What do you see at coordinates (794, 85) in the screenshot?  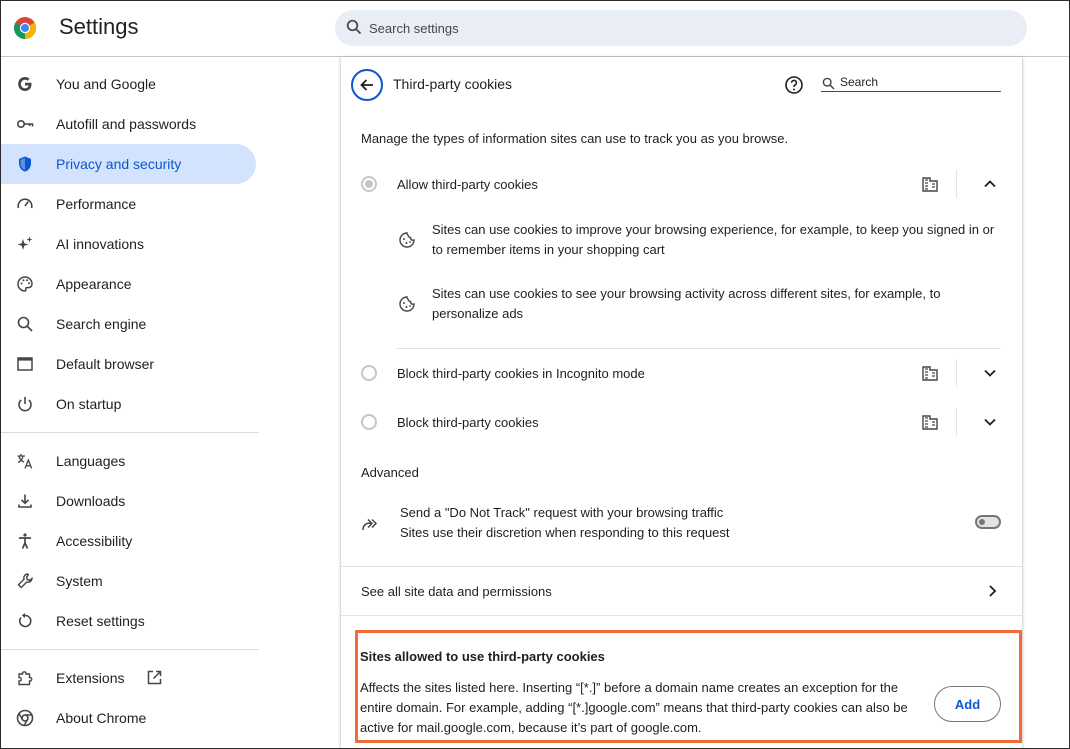 I see `help-icon` at bounding box center [794, 85].